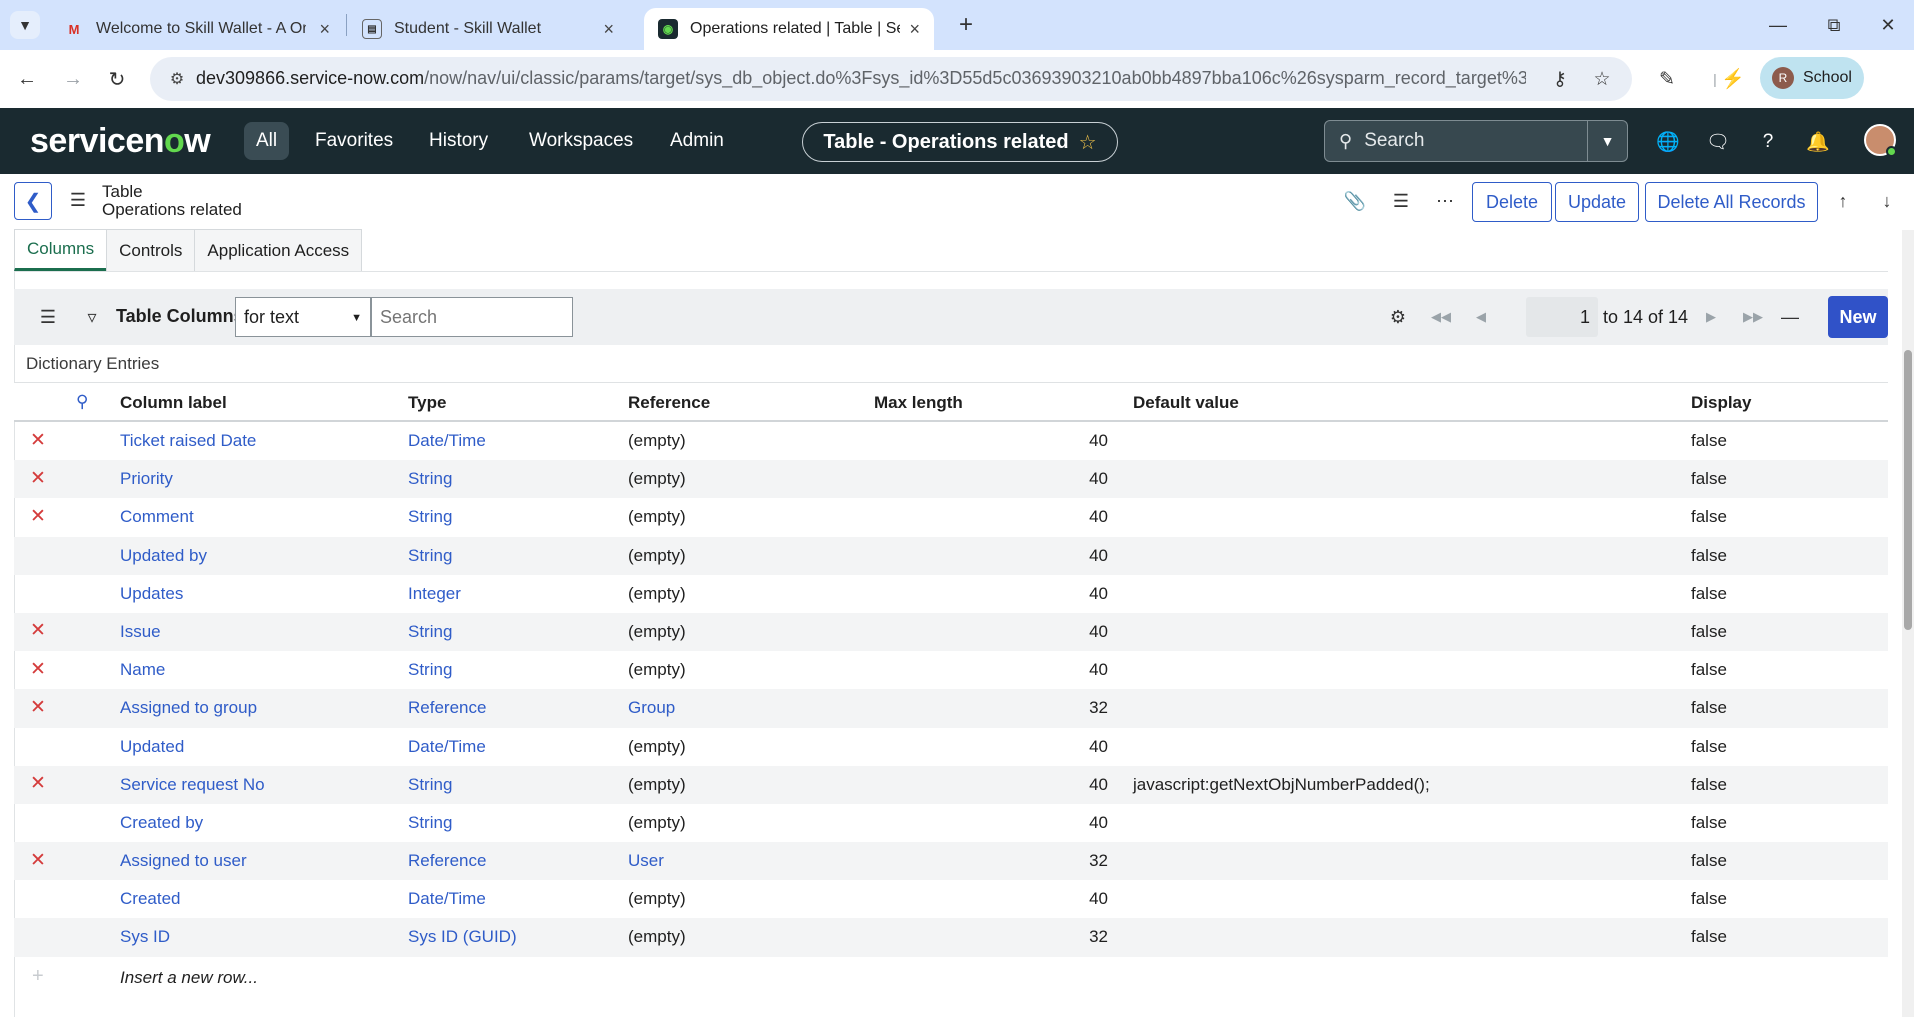 The image size is (1914, 1017). What do you see at coordinates (1560, 79) in the screenshot?
I see `password-key-icon: ⚷` at bounding box center [1560, 79].